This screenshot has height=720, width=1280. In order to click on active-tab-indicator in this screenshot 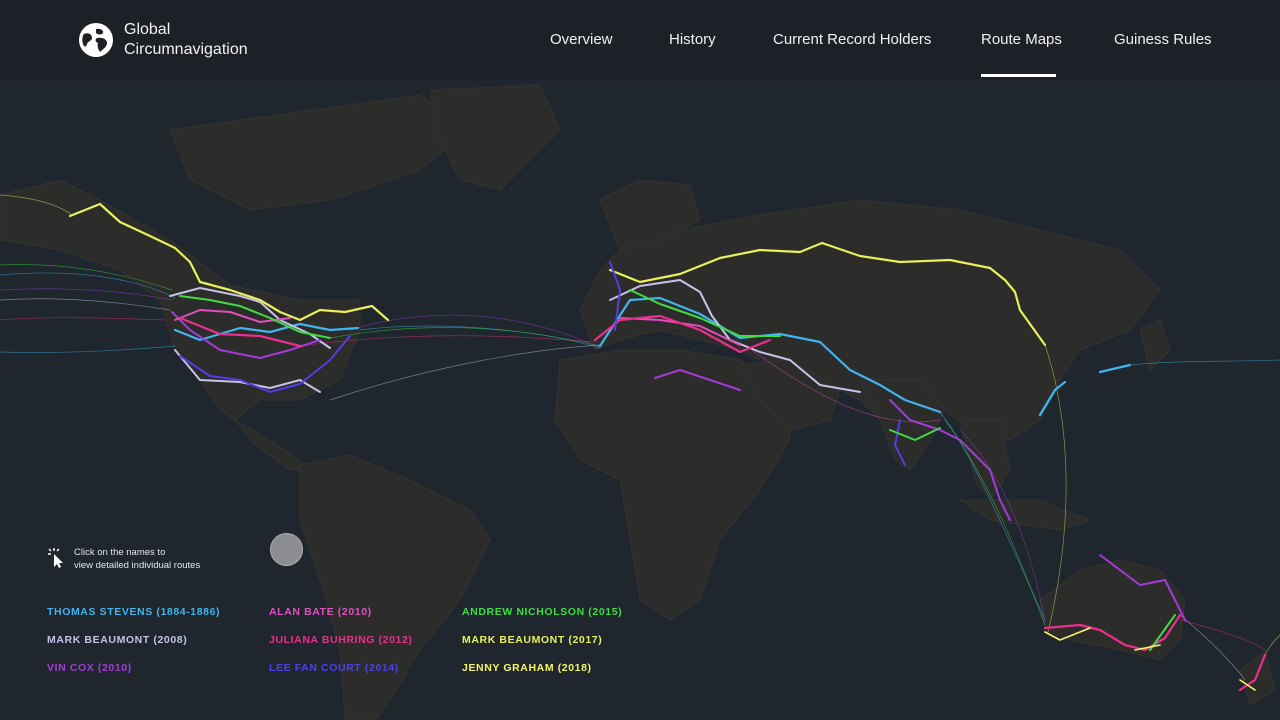, I will do `click(1018, 75)`.